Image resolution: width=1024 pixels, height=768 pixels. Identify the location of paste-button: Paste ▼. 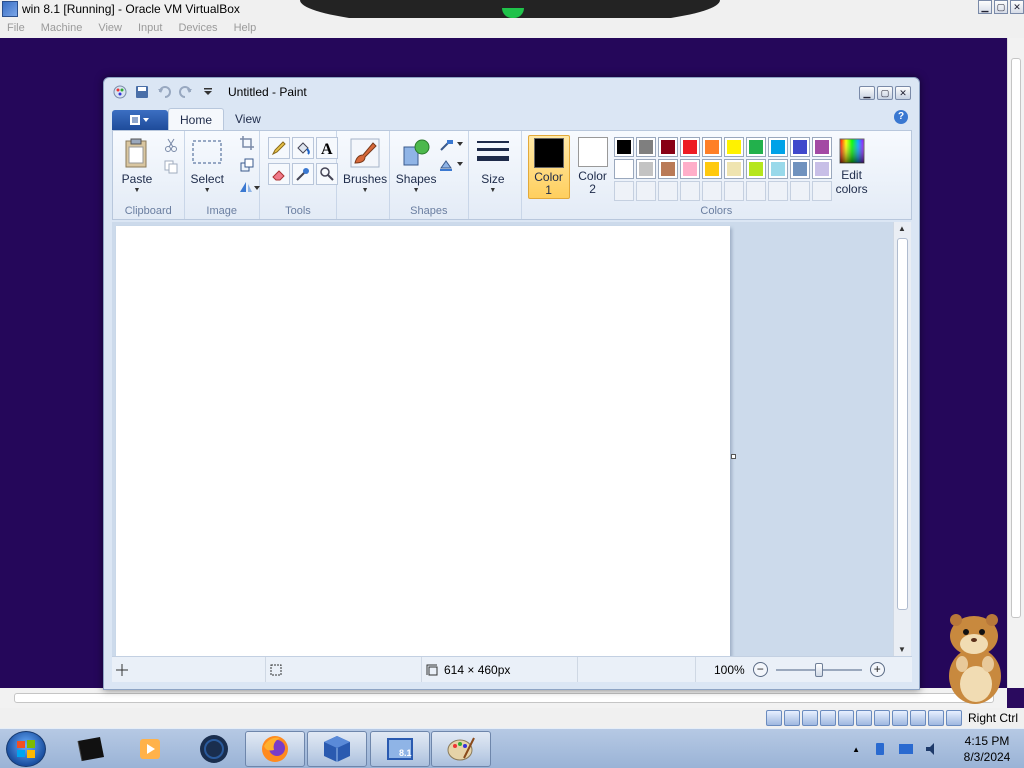
(137, 165).